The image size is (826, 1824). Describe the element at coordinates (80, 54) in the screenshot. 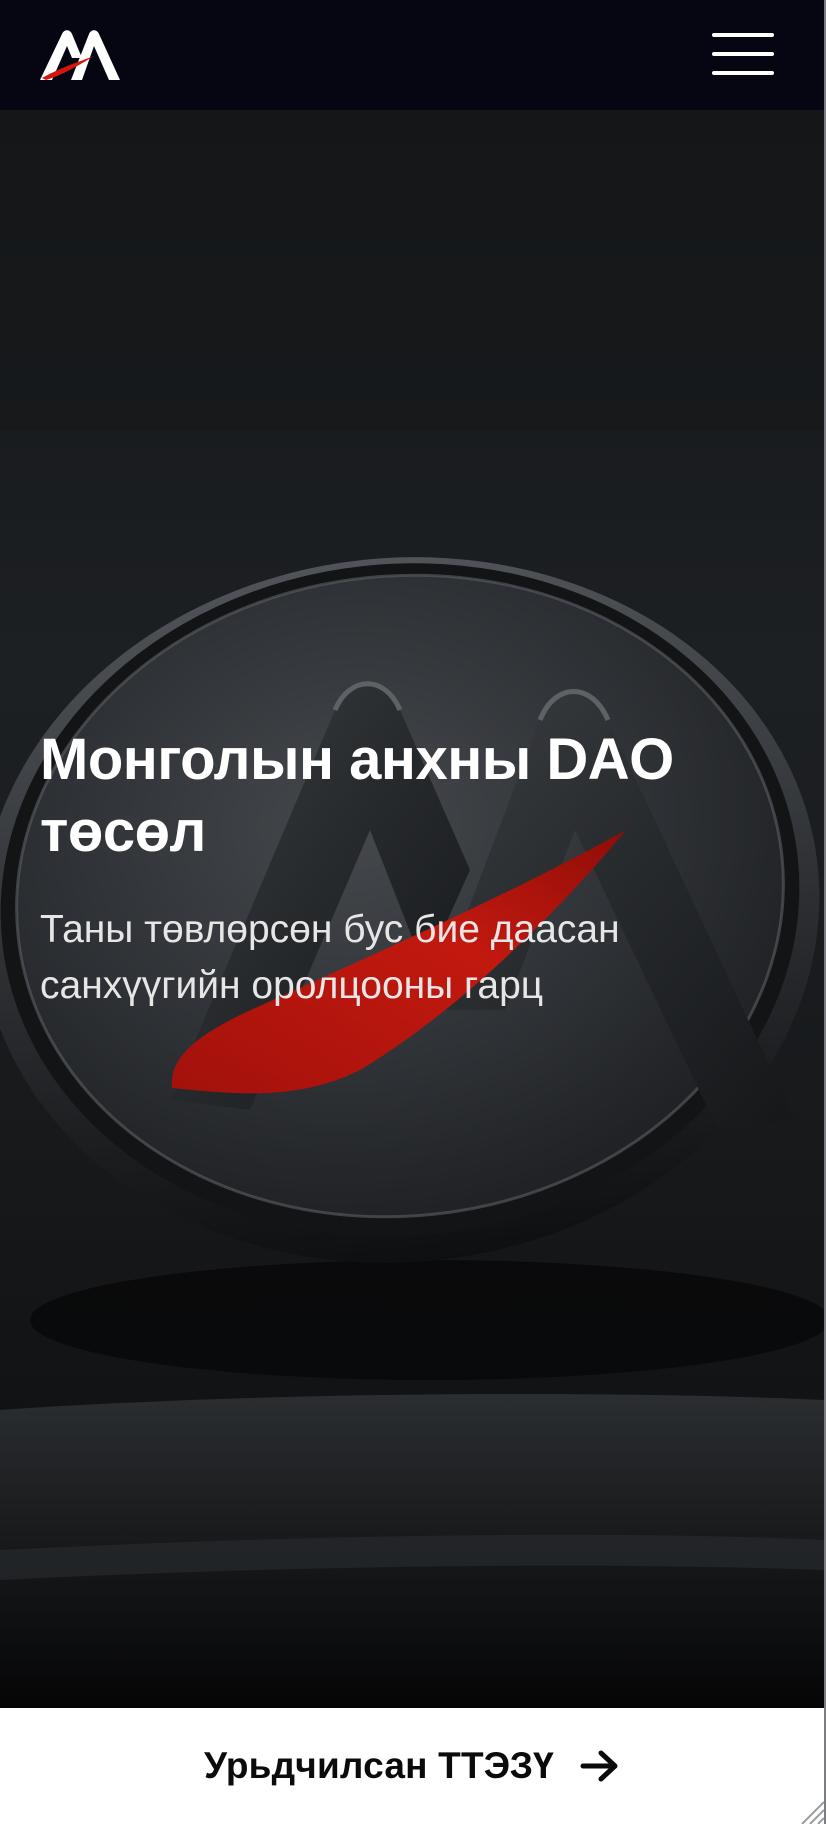

I see `brand-logo-icon` at that location.